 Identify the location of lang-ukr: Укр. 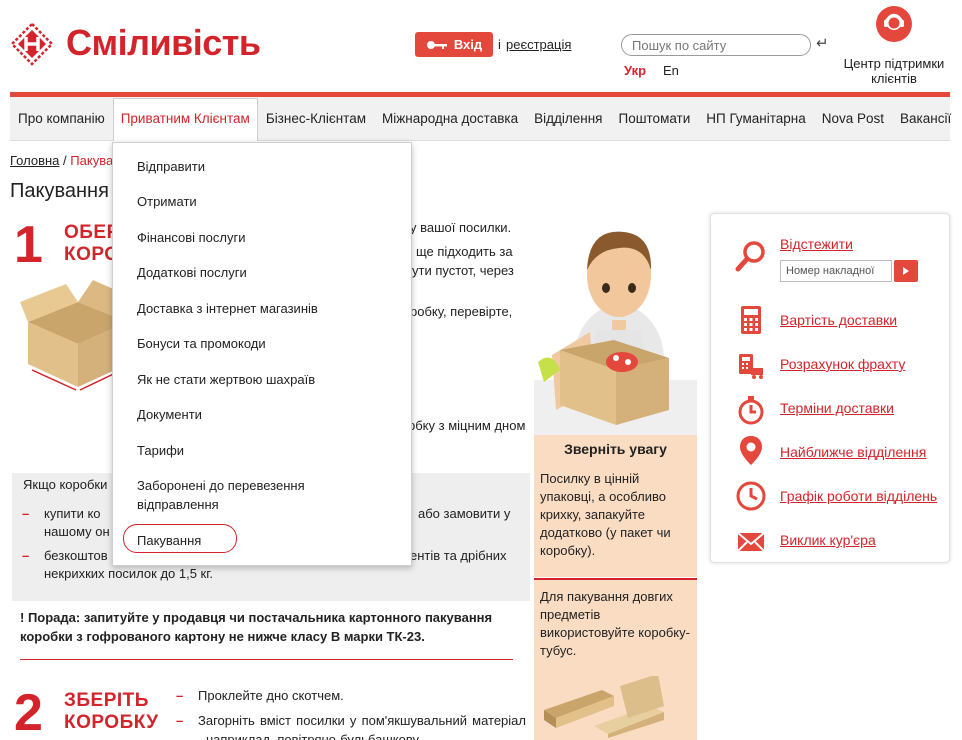
(635, 70).